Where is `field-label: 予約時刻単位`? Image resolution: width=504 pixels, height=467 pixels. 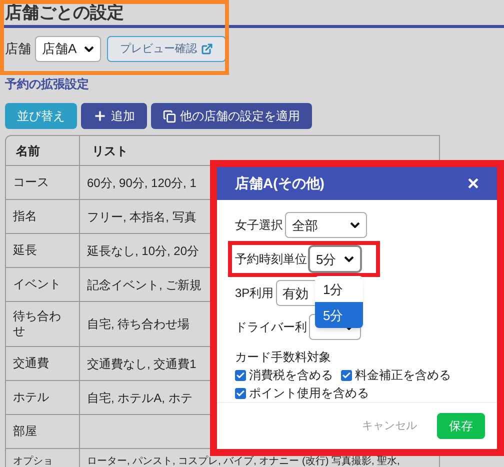 field-label: 予約時刻単位 is located at coordinates (271, 259).